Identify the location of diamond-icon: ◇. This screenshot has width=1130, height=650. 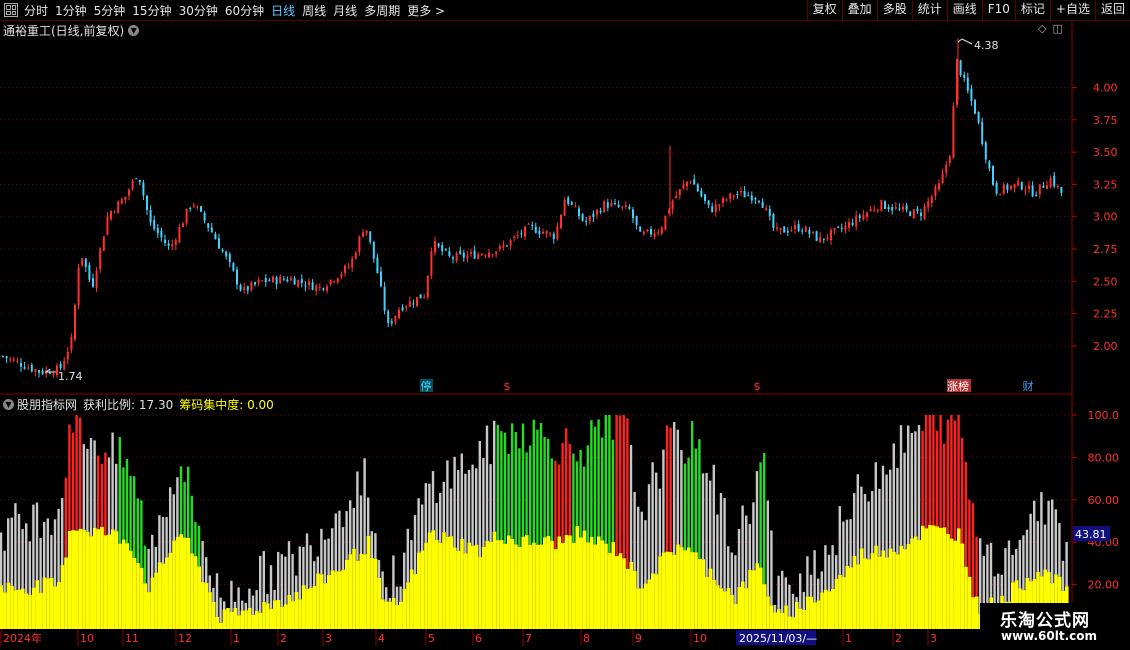
(1042, 28).